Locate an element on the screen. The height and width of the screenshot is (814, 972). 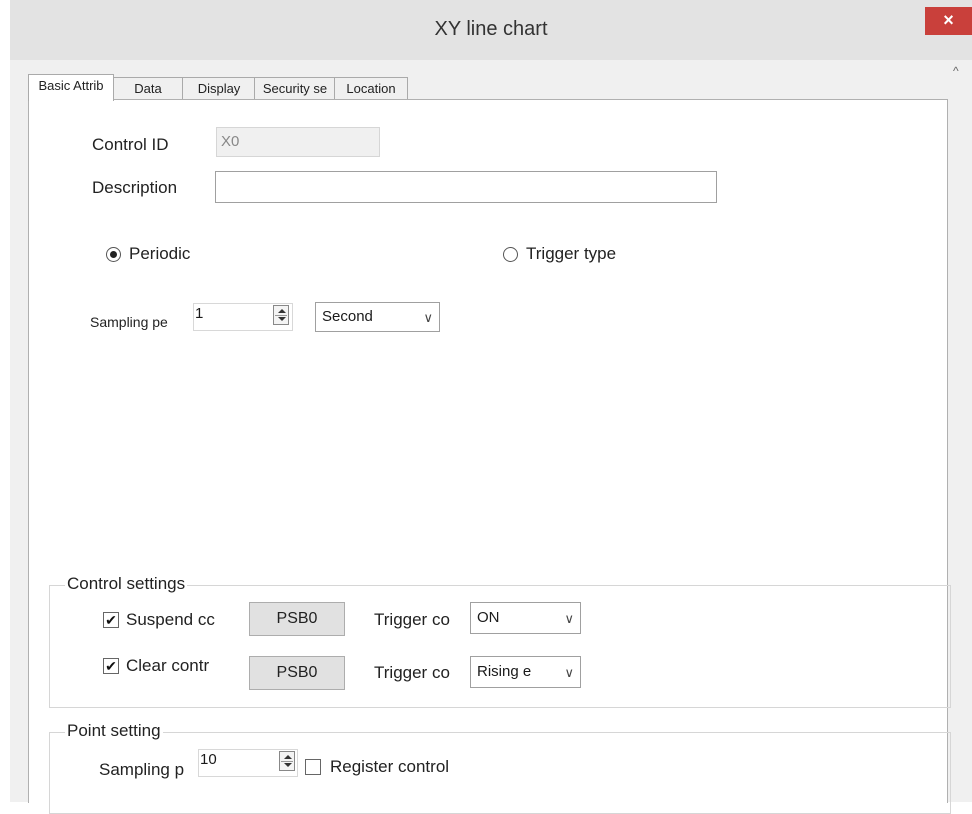
tab-display: Display is located at coordinates (219, 88).